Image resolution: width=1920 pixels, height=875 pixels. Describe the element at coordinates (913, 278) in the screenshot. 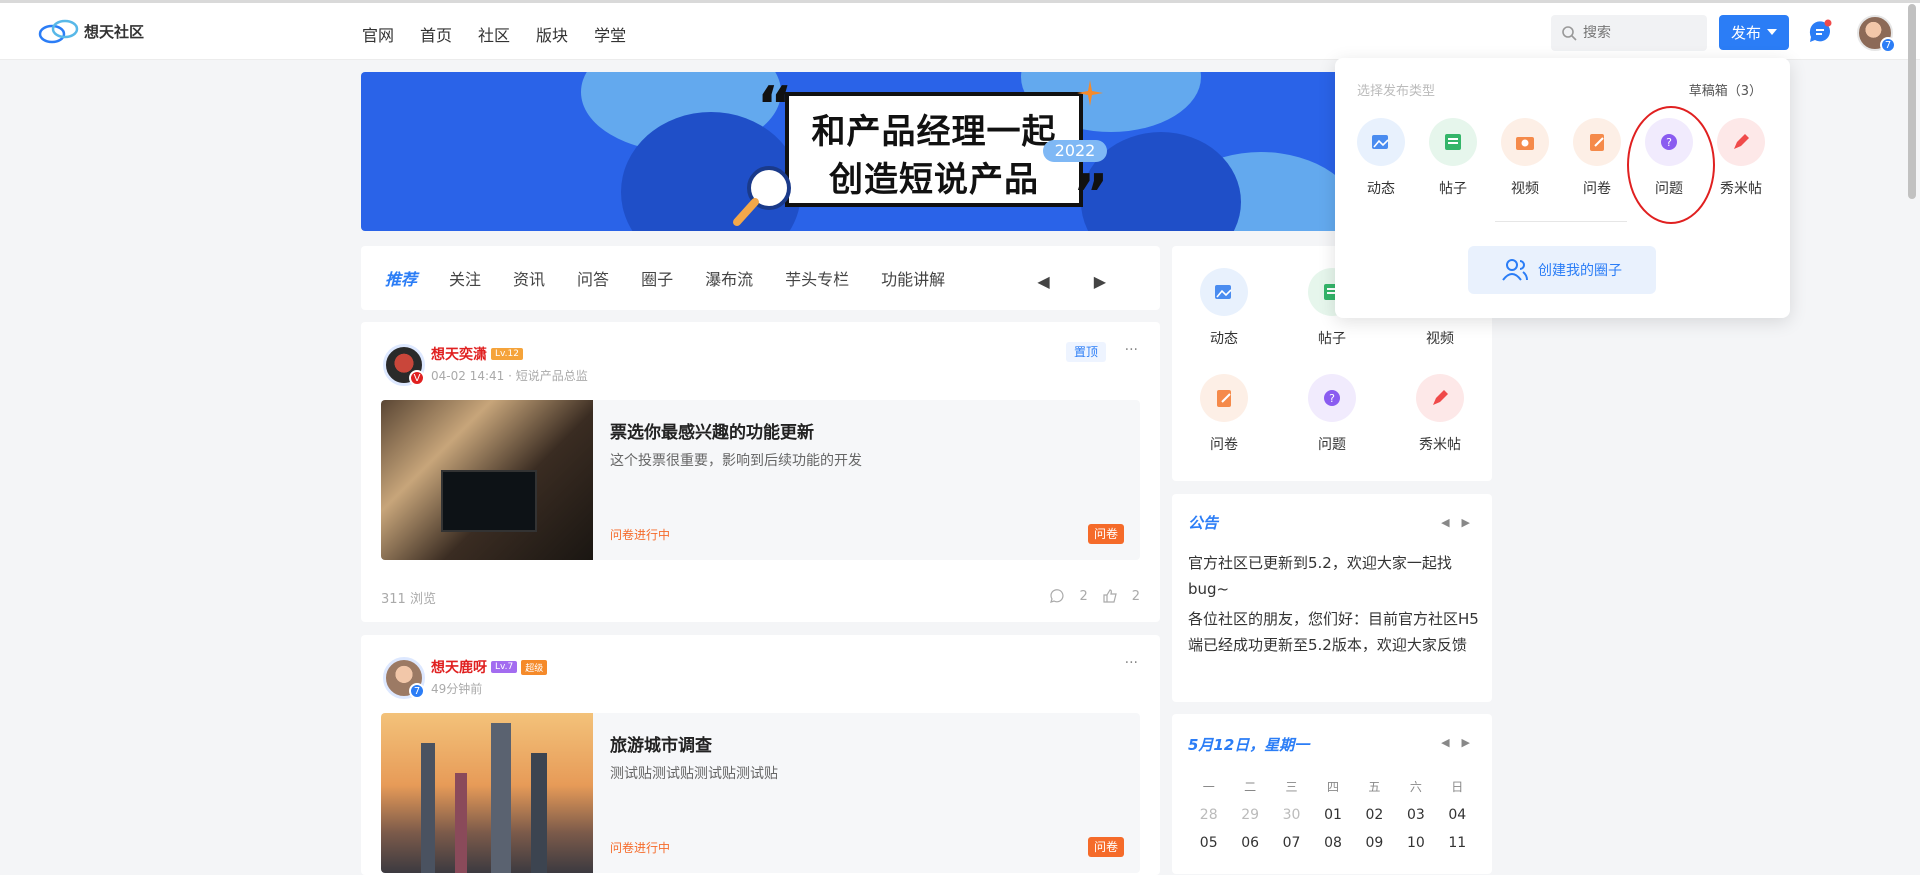

I see `tab-features: 功能讲解` at that location.